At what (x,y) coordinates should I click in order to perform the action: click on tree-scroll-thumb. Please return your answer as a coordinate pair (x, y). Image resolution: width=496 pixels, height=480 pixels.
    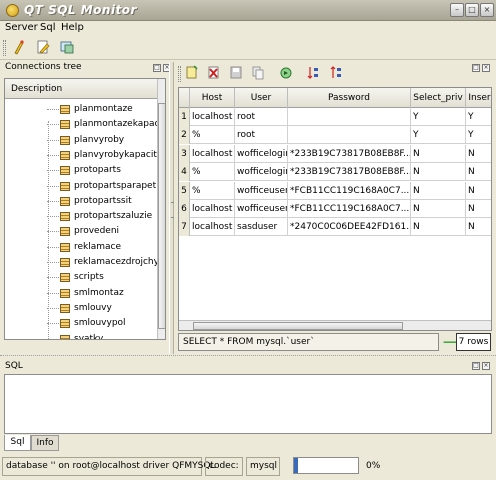
    Looking at the image, I should click on (161, 216).